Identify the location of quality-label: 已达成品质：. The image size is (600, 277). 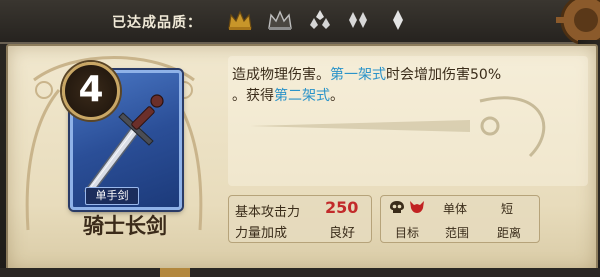
(157, 23).